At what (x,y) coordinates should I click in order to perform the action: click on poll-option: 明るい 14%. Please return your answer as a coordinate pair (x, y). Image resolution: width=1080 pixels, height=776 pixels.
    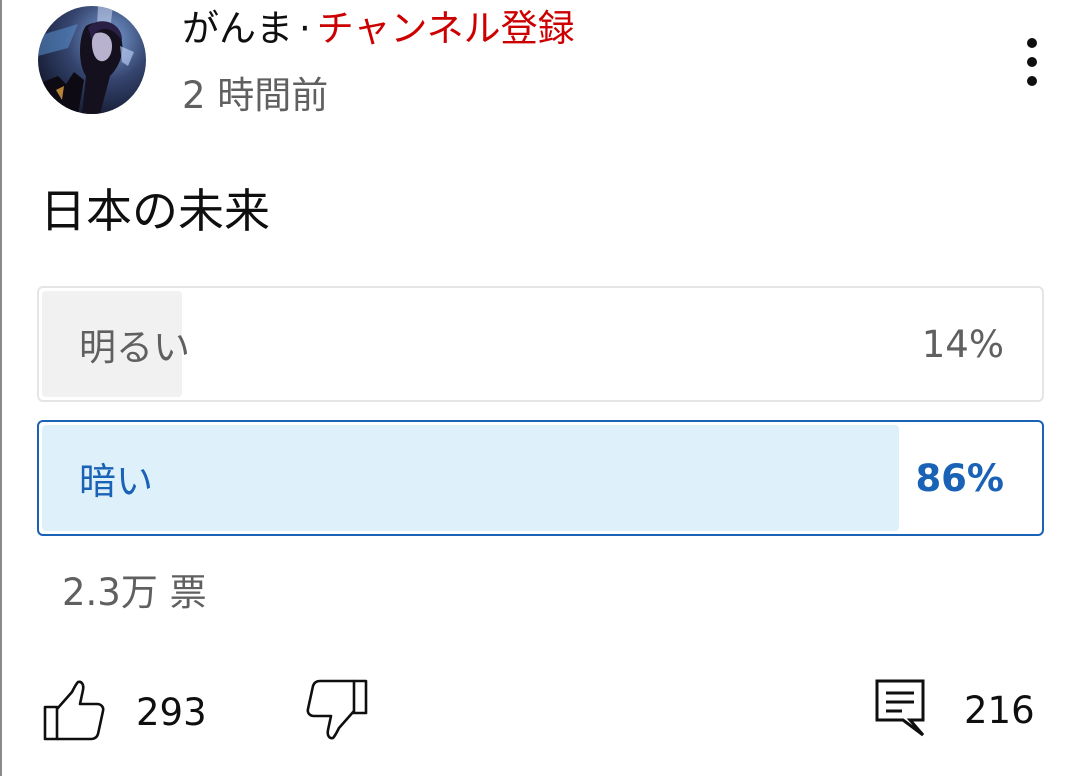
    Looking at the image, I should click on (540, 344).